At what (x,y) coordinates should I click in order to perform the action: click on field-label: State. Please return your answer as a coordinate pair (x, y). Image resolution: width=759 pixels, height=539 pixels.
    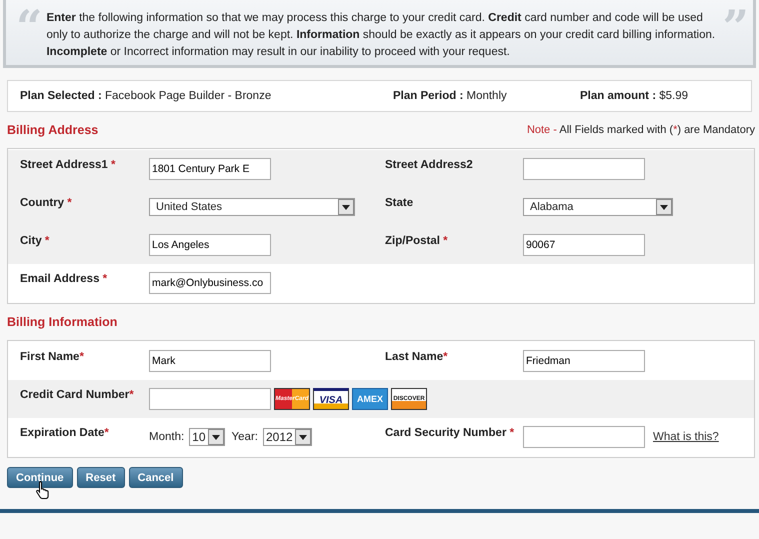
    Looking at the image, I should click on (399, 202).